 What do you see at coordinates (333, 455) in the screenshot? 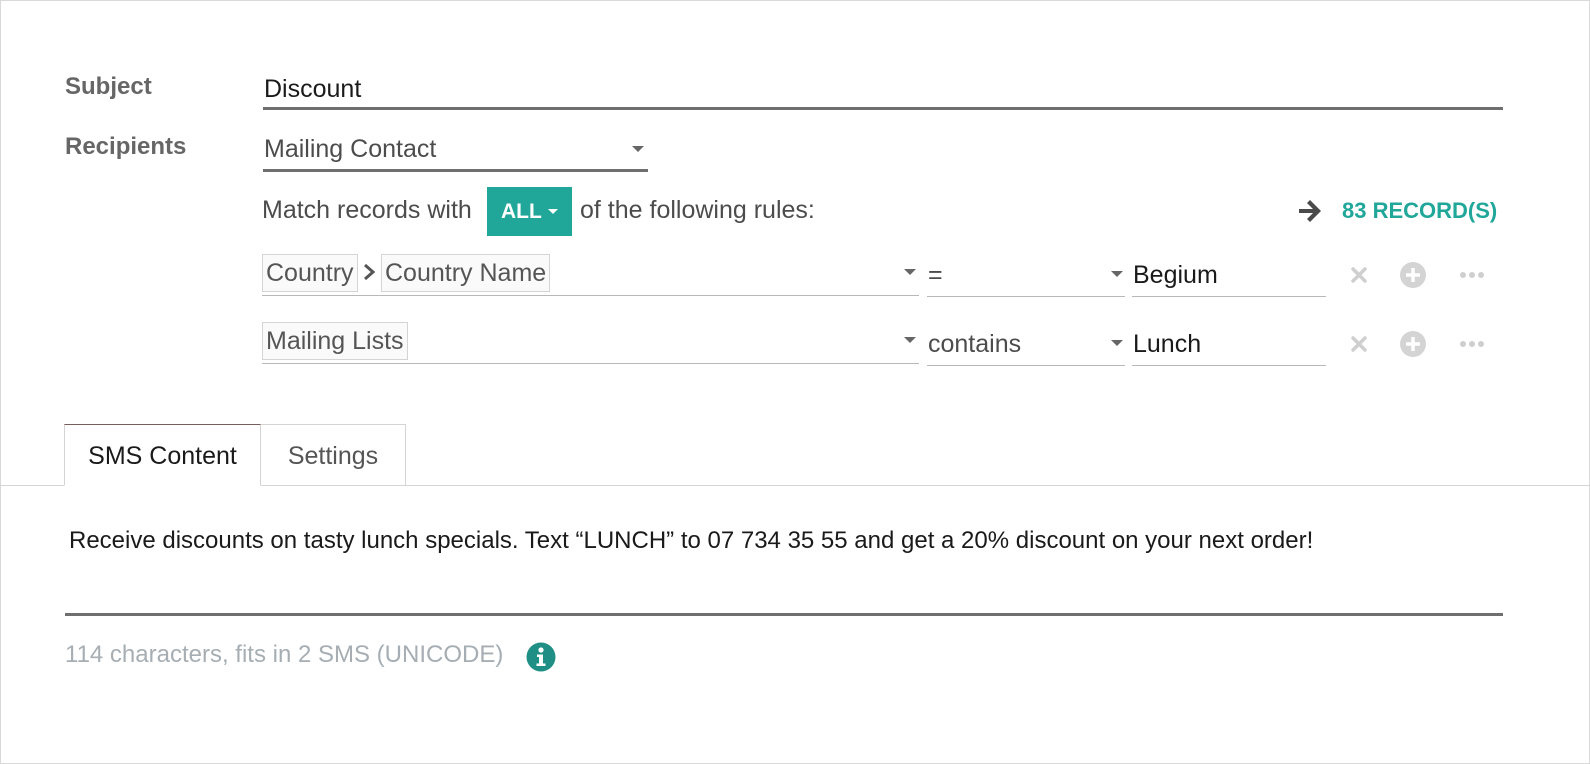
I see `tab-settings: Settings` at bounding box center [333, 455].